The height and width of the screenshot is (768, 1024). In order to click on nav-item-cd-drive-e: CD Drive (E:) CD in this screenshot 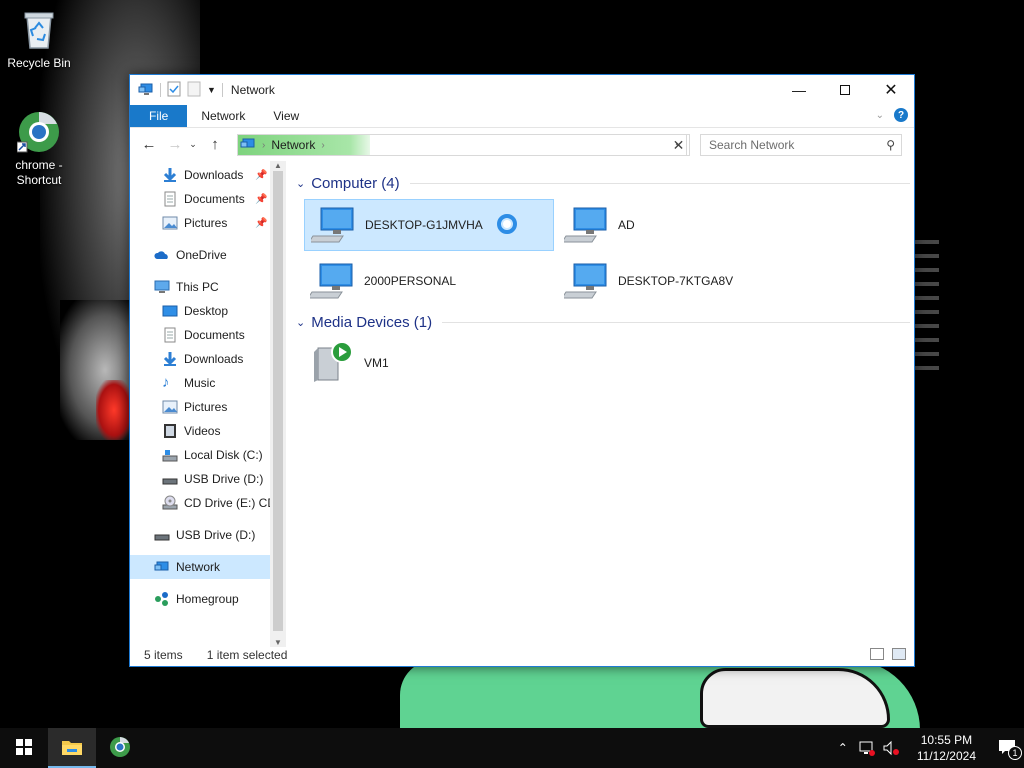, I will do `click(203, 503)`.